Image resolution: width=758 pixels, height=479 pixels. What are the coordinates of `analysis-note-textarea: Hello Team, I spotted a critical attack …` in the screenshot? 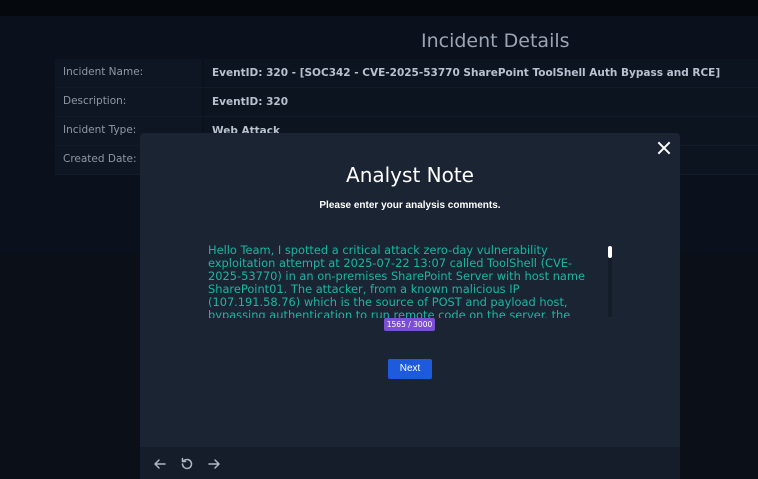 It's located at (406, 281).